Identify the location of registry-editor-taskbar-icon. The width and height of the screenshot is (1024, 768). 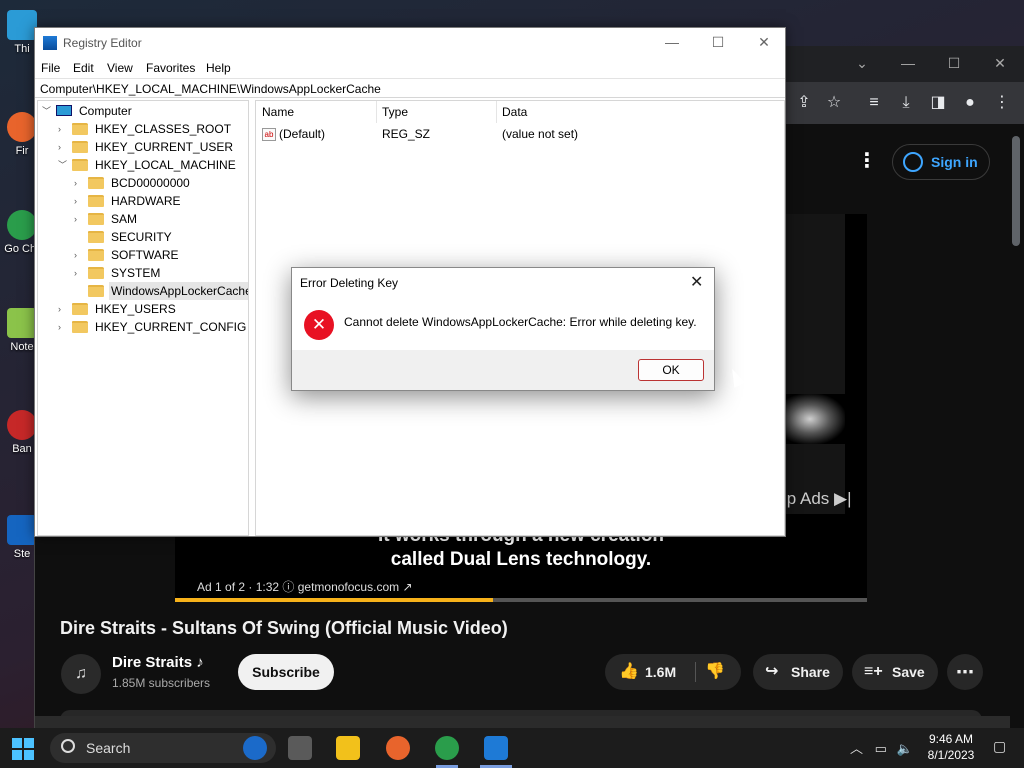
(496, 748).